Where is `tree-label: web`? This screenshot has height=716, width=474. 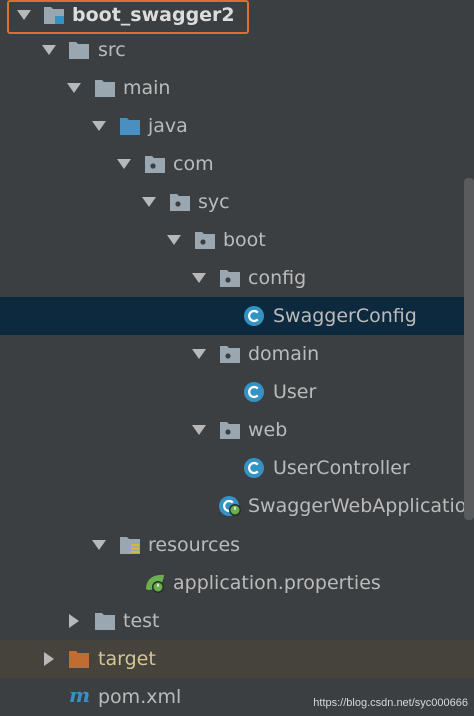 tree-label: web is located at coordinates (268, 430).